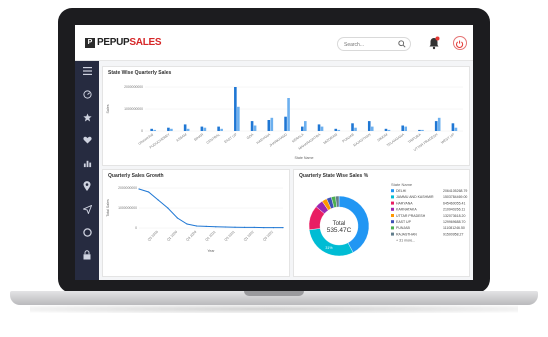  What do you see at coordinates (298, 137) in the screenshot?
I see `x-tick-label: KERALA` at bounding box center [298, 137].